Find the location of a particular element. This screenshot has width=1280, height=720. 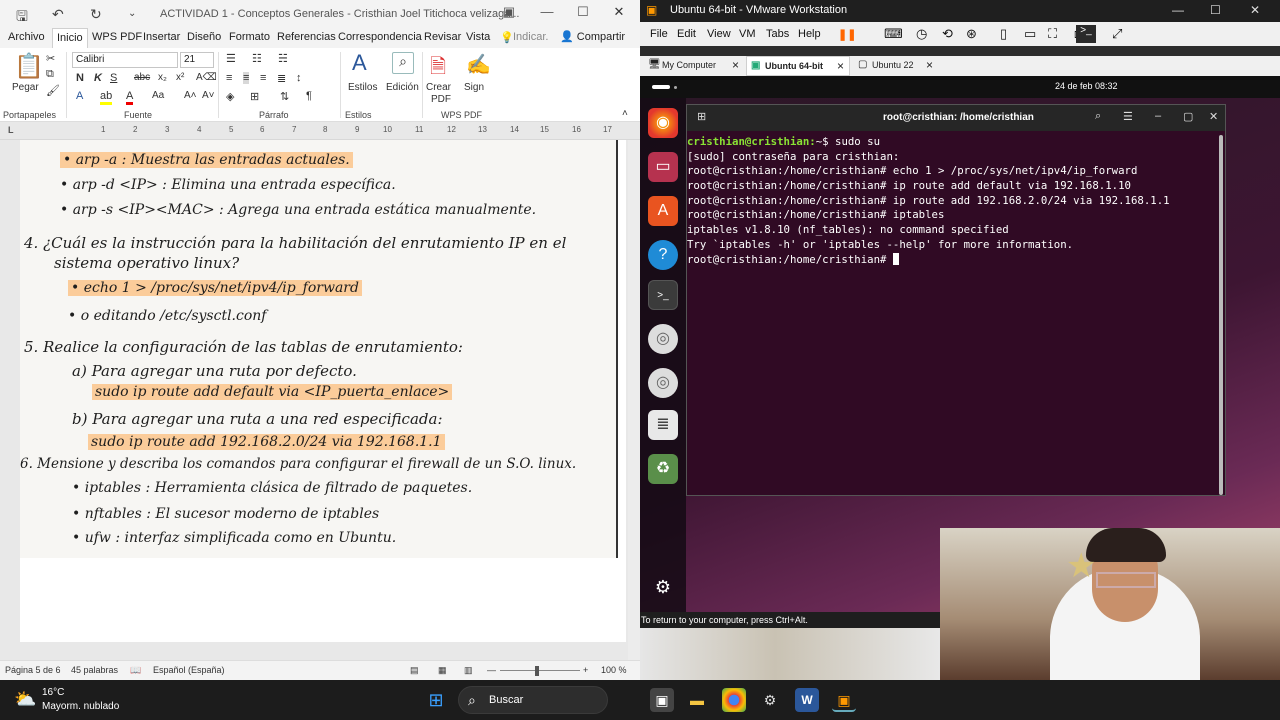

tab-insertar: Insertar is located at coordinates (161, 37).